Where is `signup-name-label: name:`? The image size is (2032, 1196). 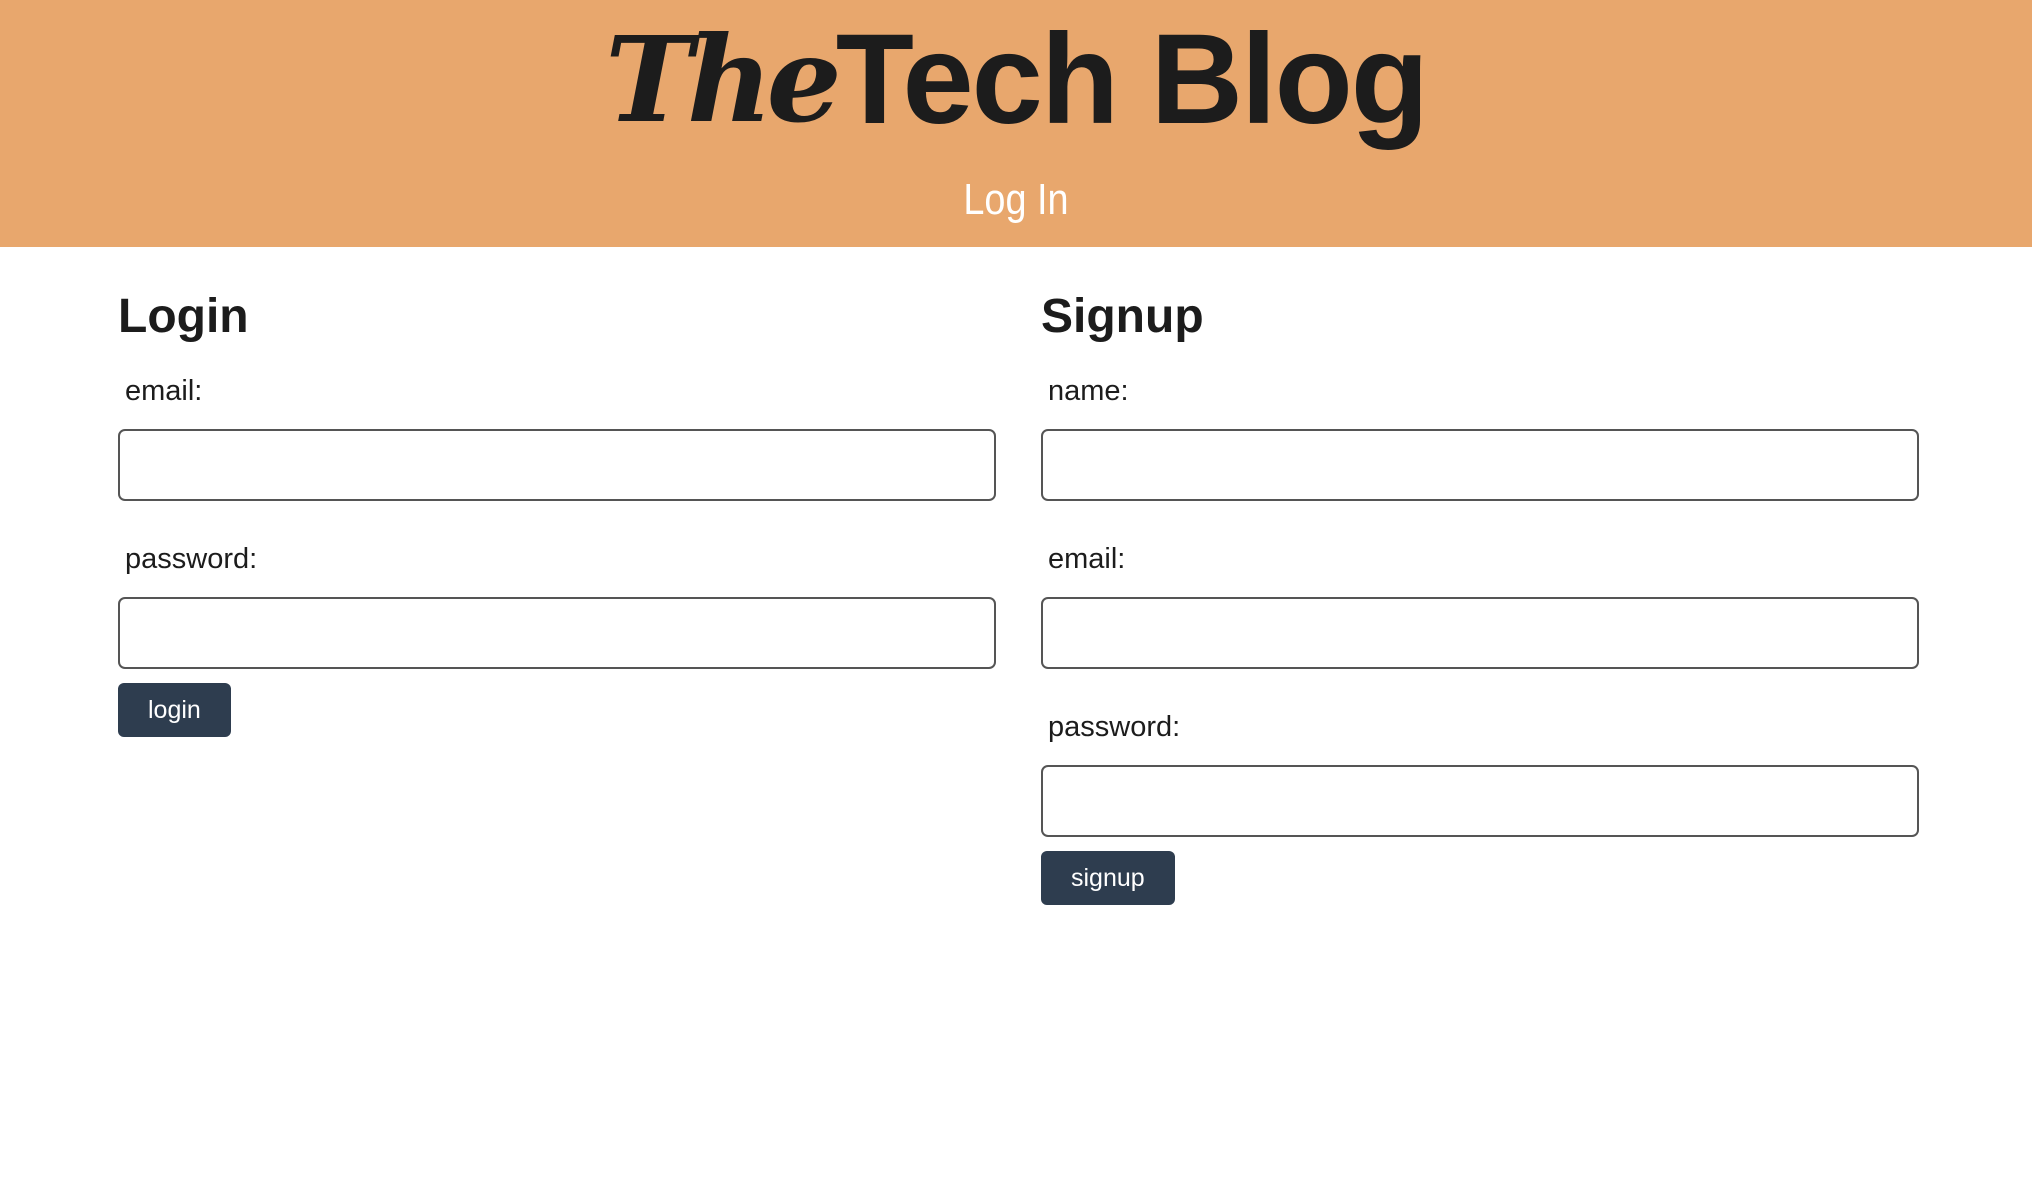 signup-name-label: name: is located at coordinates (1088, 391).